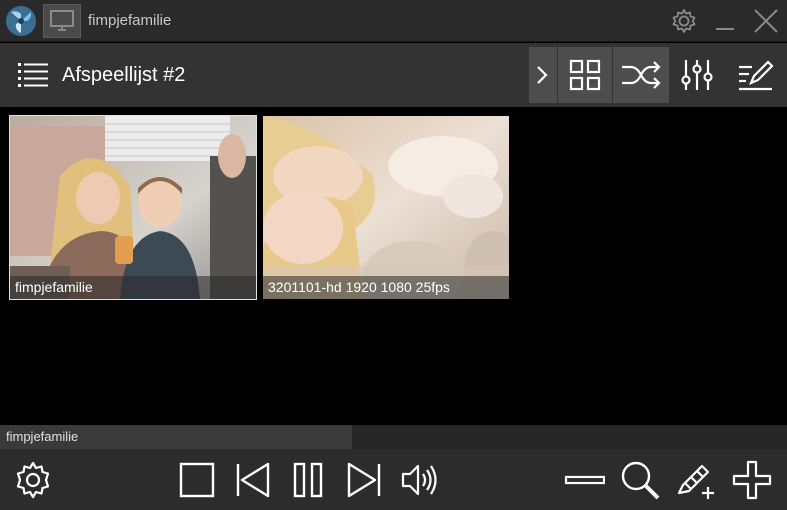 This screenshot has width=787, height=510. I want to click on thumbnail-tile: 3201101-hd 1920 1080 25fps, so click(386, 207).